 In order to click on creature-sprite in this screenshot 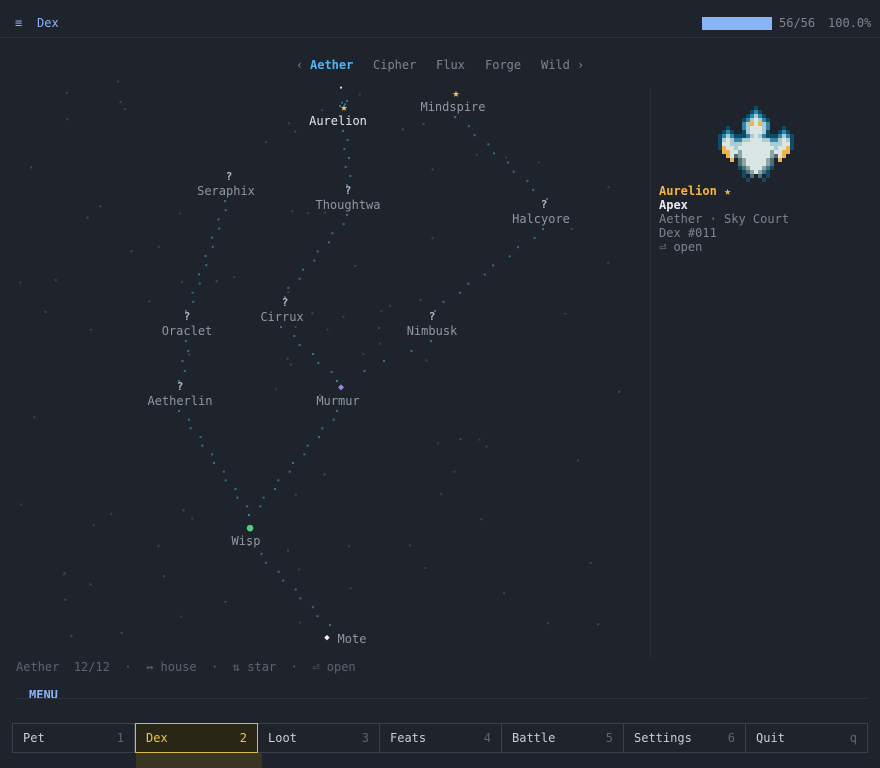, I will do `click(756, 144)`.